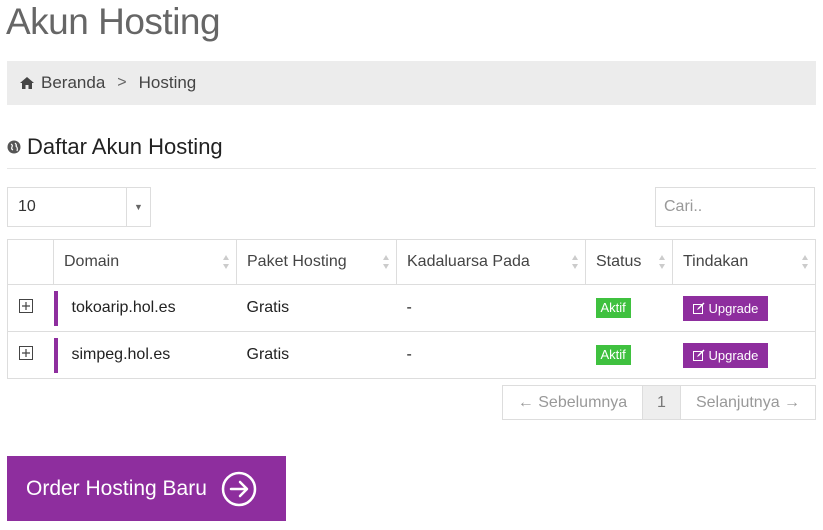 The image size is (823, 530). I want to click on domain-cell: tokoarip.hol.es, so click(145, 308).